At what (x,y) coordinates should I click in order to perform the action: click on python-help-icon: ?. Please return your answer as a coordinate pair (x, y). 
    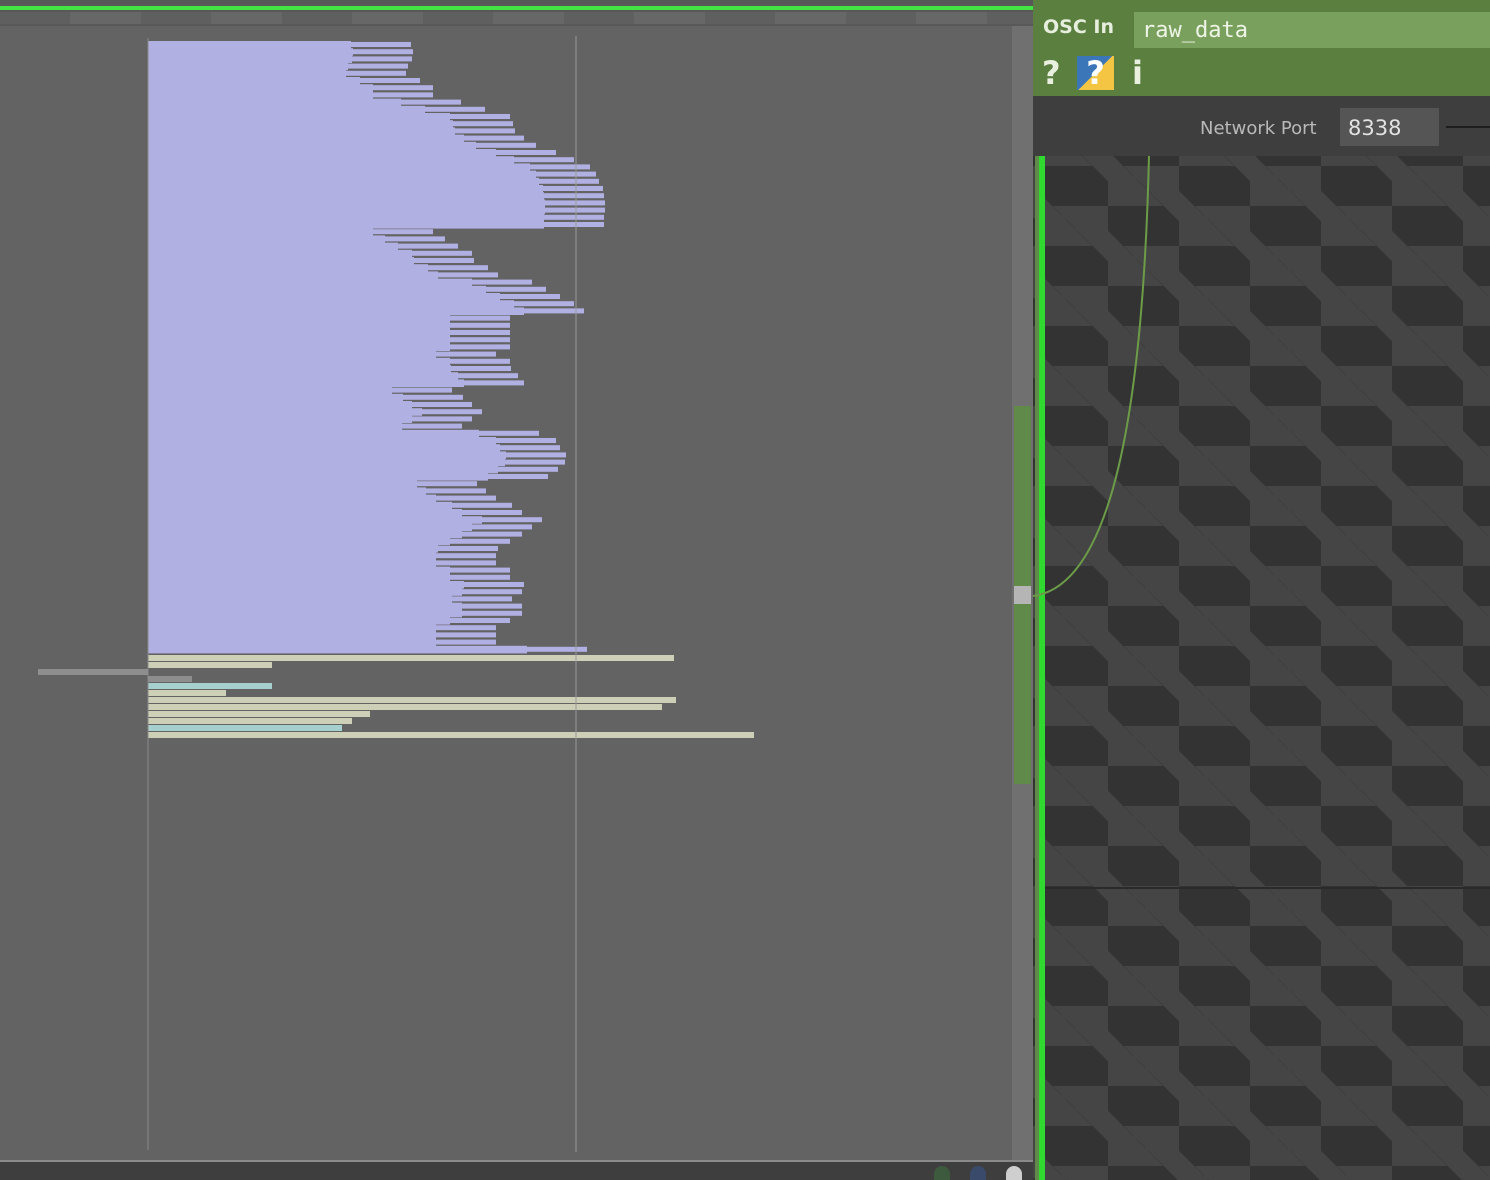
    Looking at the image, I should click on (1095, 73).